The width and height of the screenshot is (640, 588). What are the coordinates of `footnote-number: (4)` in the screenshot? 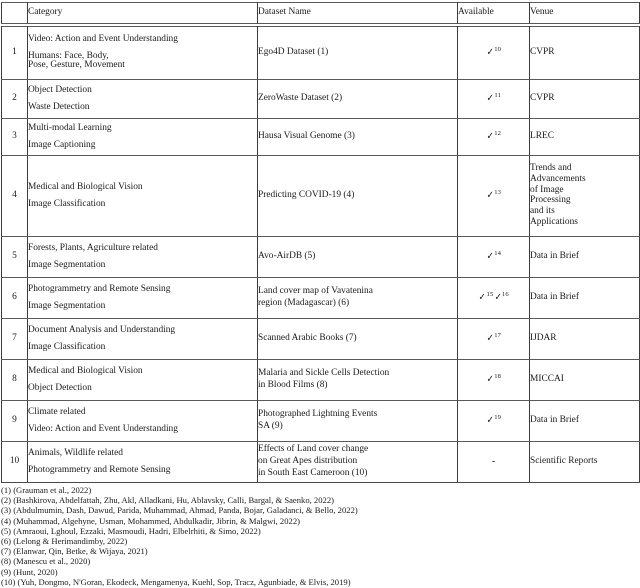 It's located at (6, 520).